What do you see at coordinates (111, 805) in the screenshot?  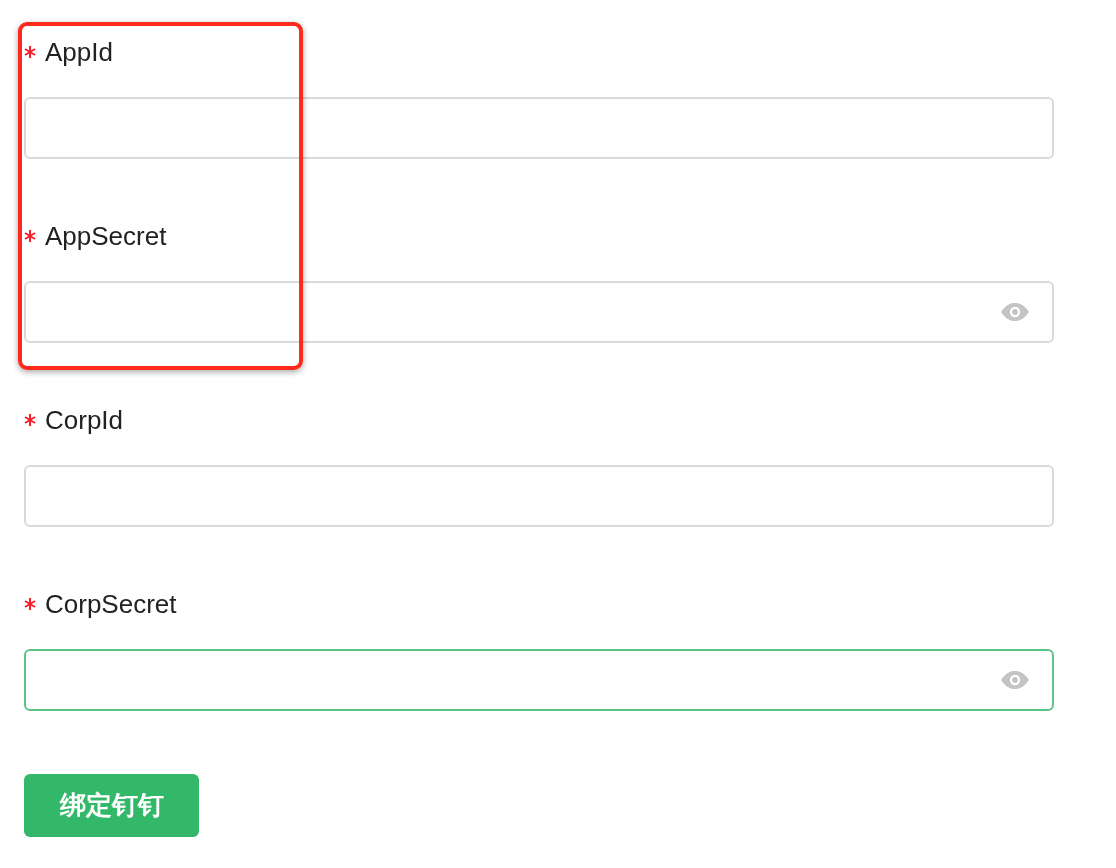 I see `bind-button: 绑定钉钉` at bounding box center [111, 805].